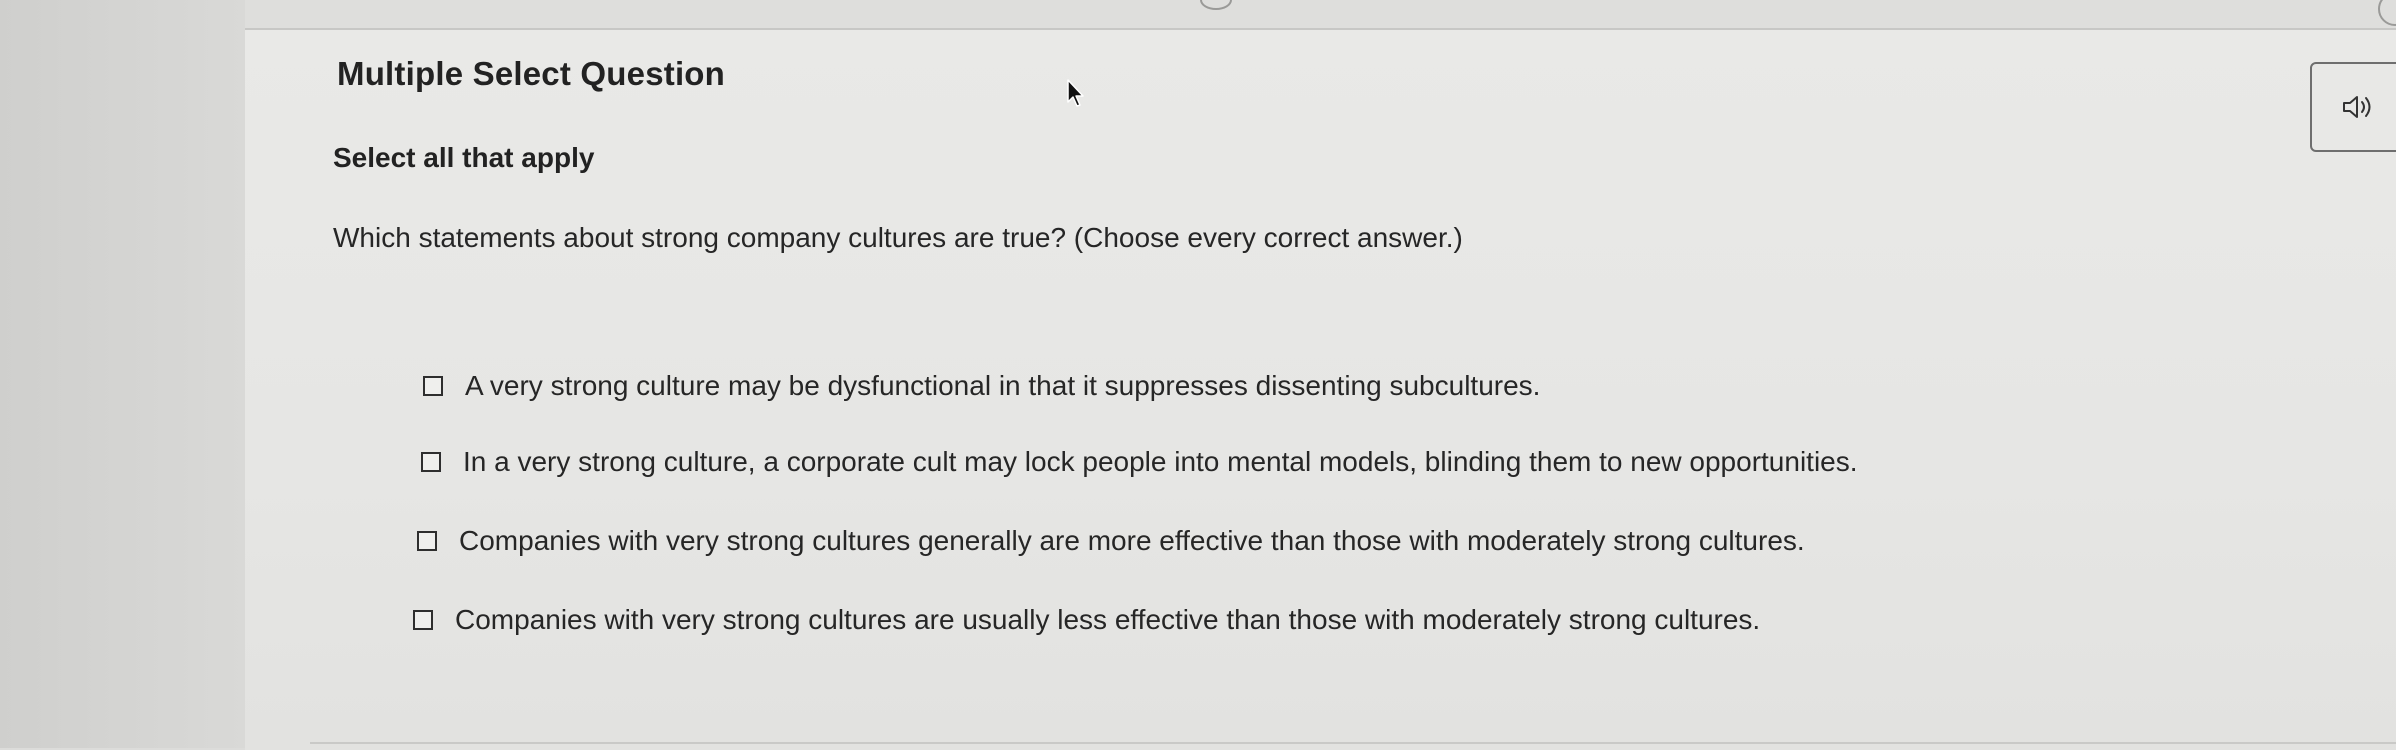  I want to click on speaker-icon, so click(2356, 107).